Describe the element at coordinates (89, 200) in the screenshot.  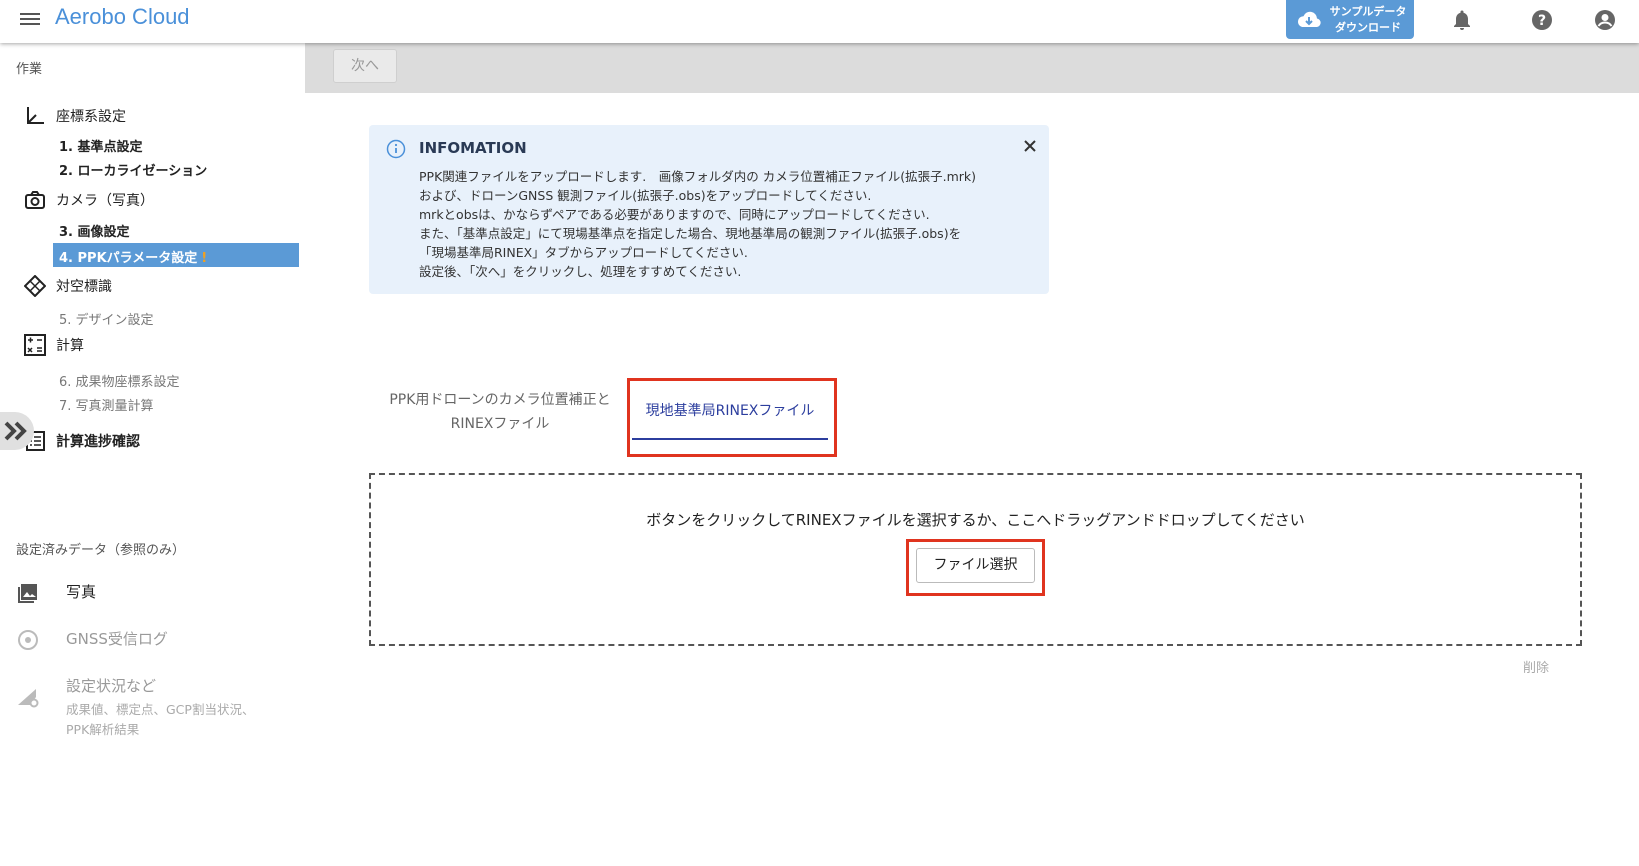
I see `group-camera: カメラ（写真）` at that location.